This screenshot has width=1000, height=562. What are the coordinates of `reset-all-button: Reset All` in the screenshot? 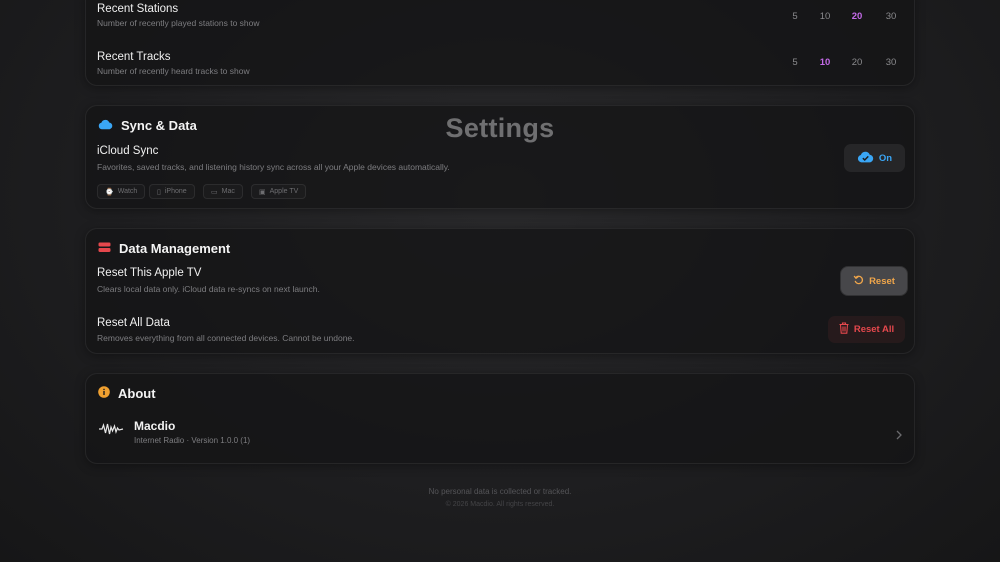 It's located at (866, 329).